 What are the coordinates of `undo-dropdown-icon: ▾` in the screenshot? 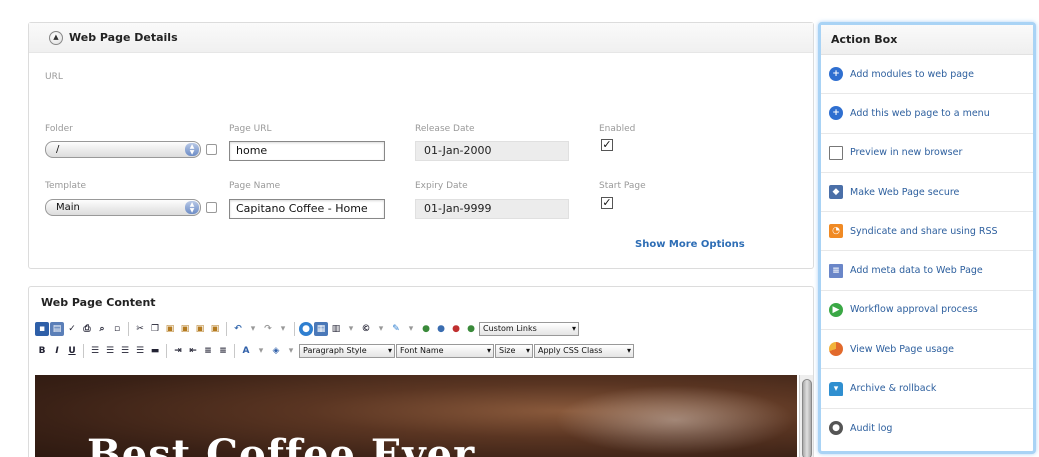 It's located at (253, 329).